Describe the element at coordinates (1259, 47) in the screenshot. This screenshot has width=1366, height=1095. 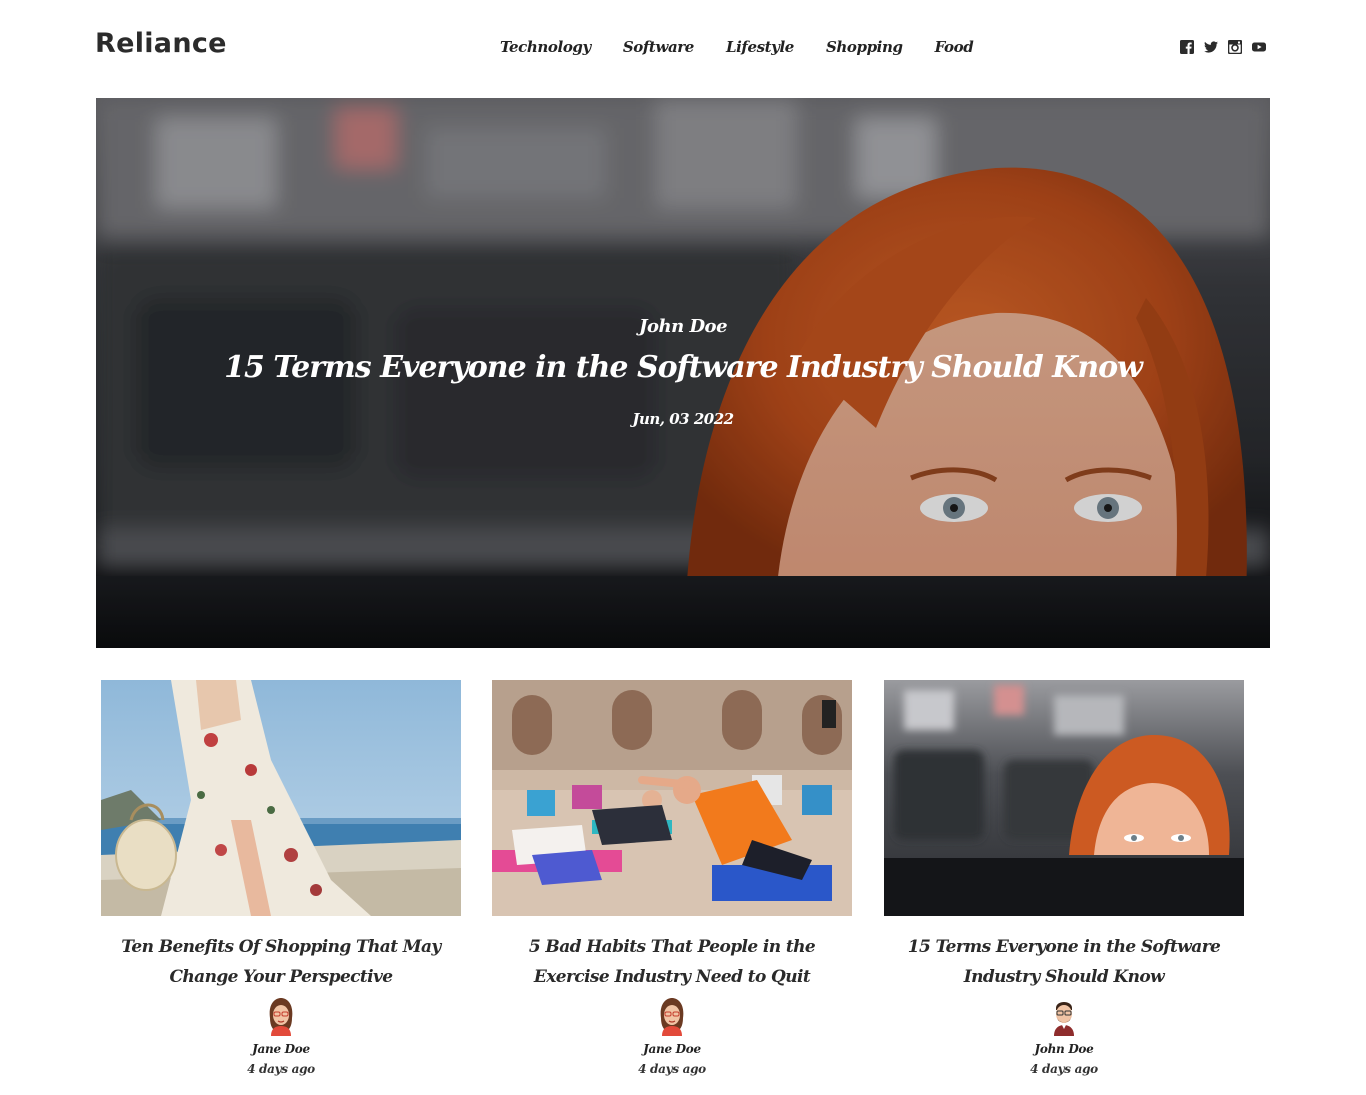
I see `youtube-icon` at that location.